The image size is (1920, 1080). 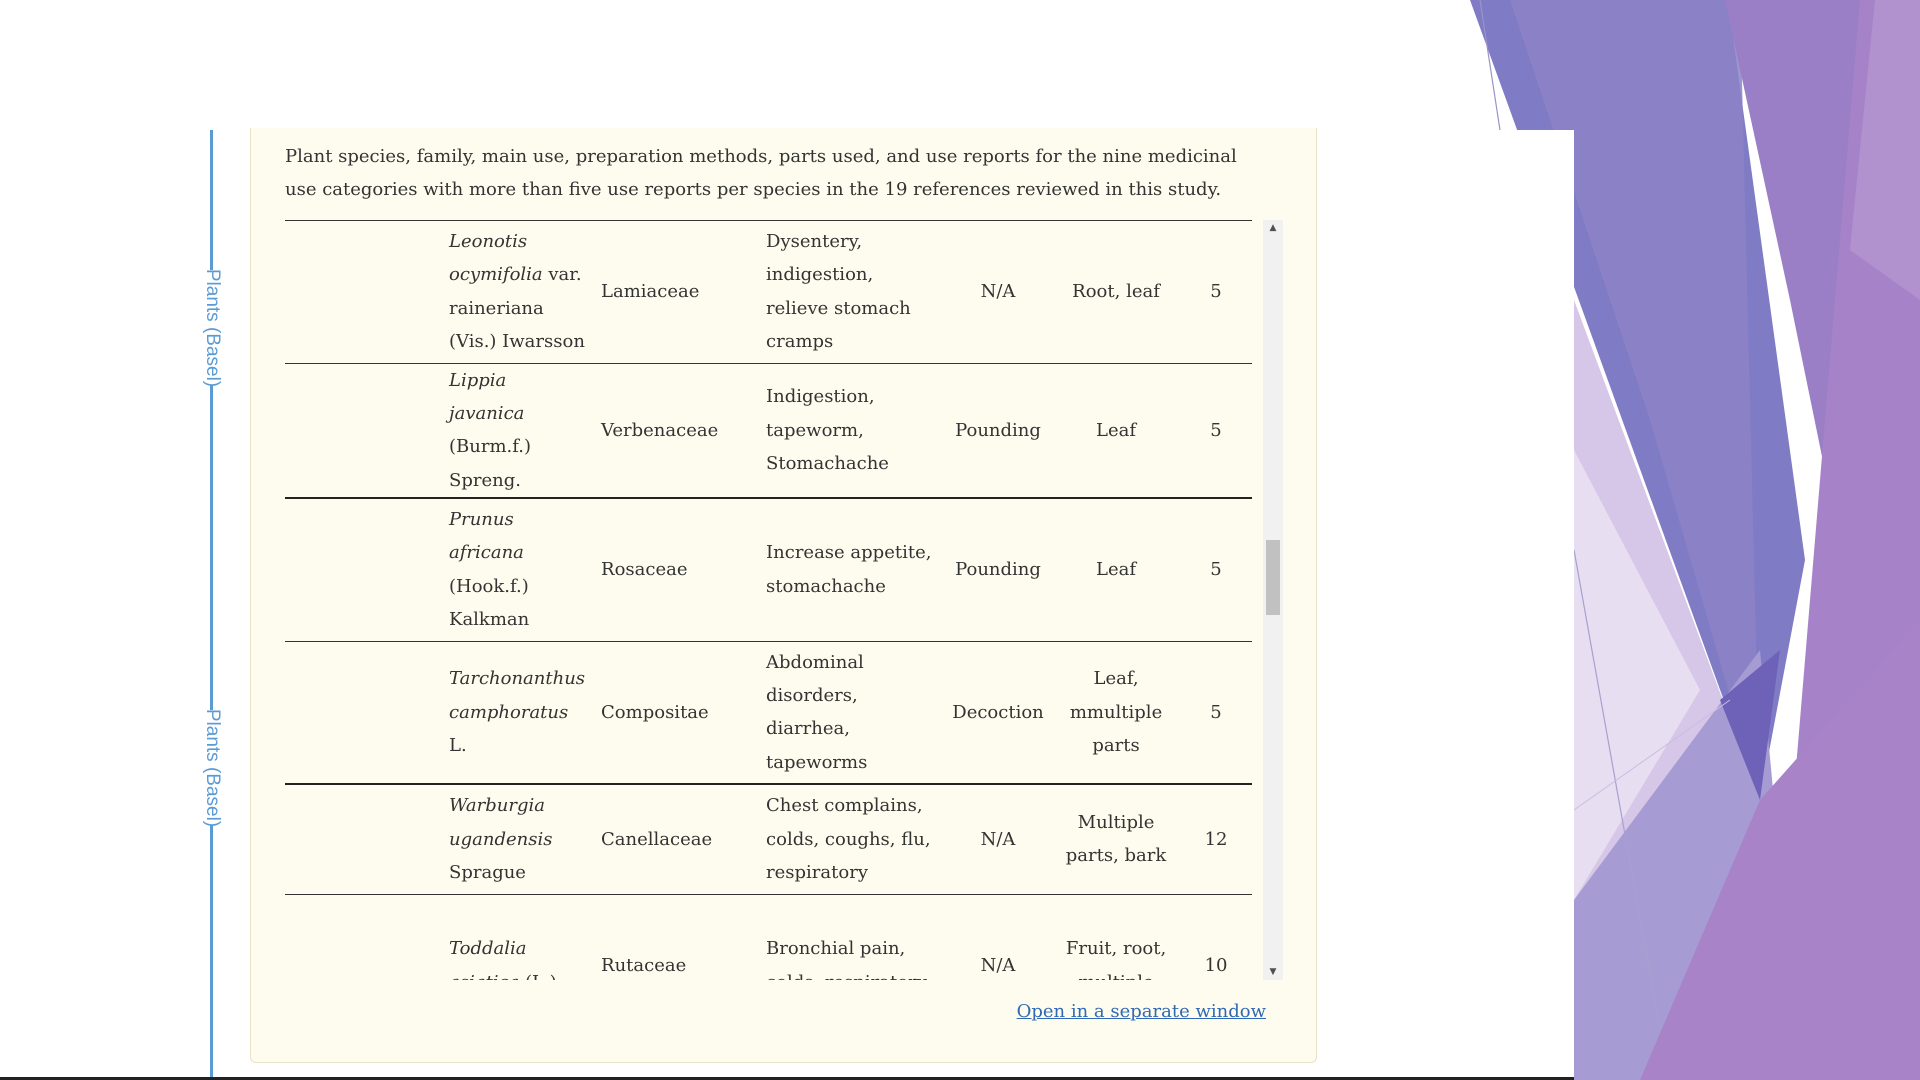 I want to click on table-cell-family: Rosaceae, so click(x=644, y=570).